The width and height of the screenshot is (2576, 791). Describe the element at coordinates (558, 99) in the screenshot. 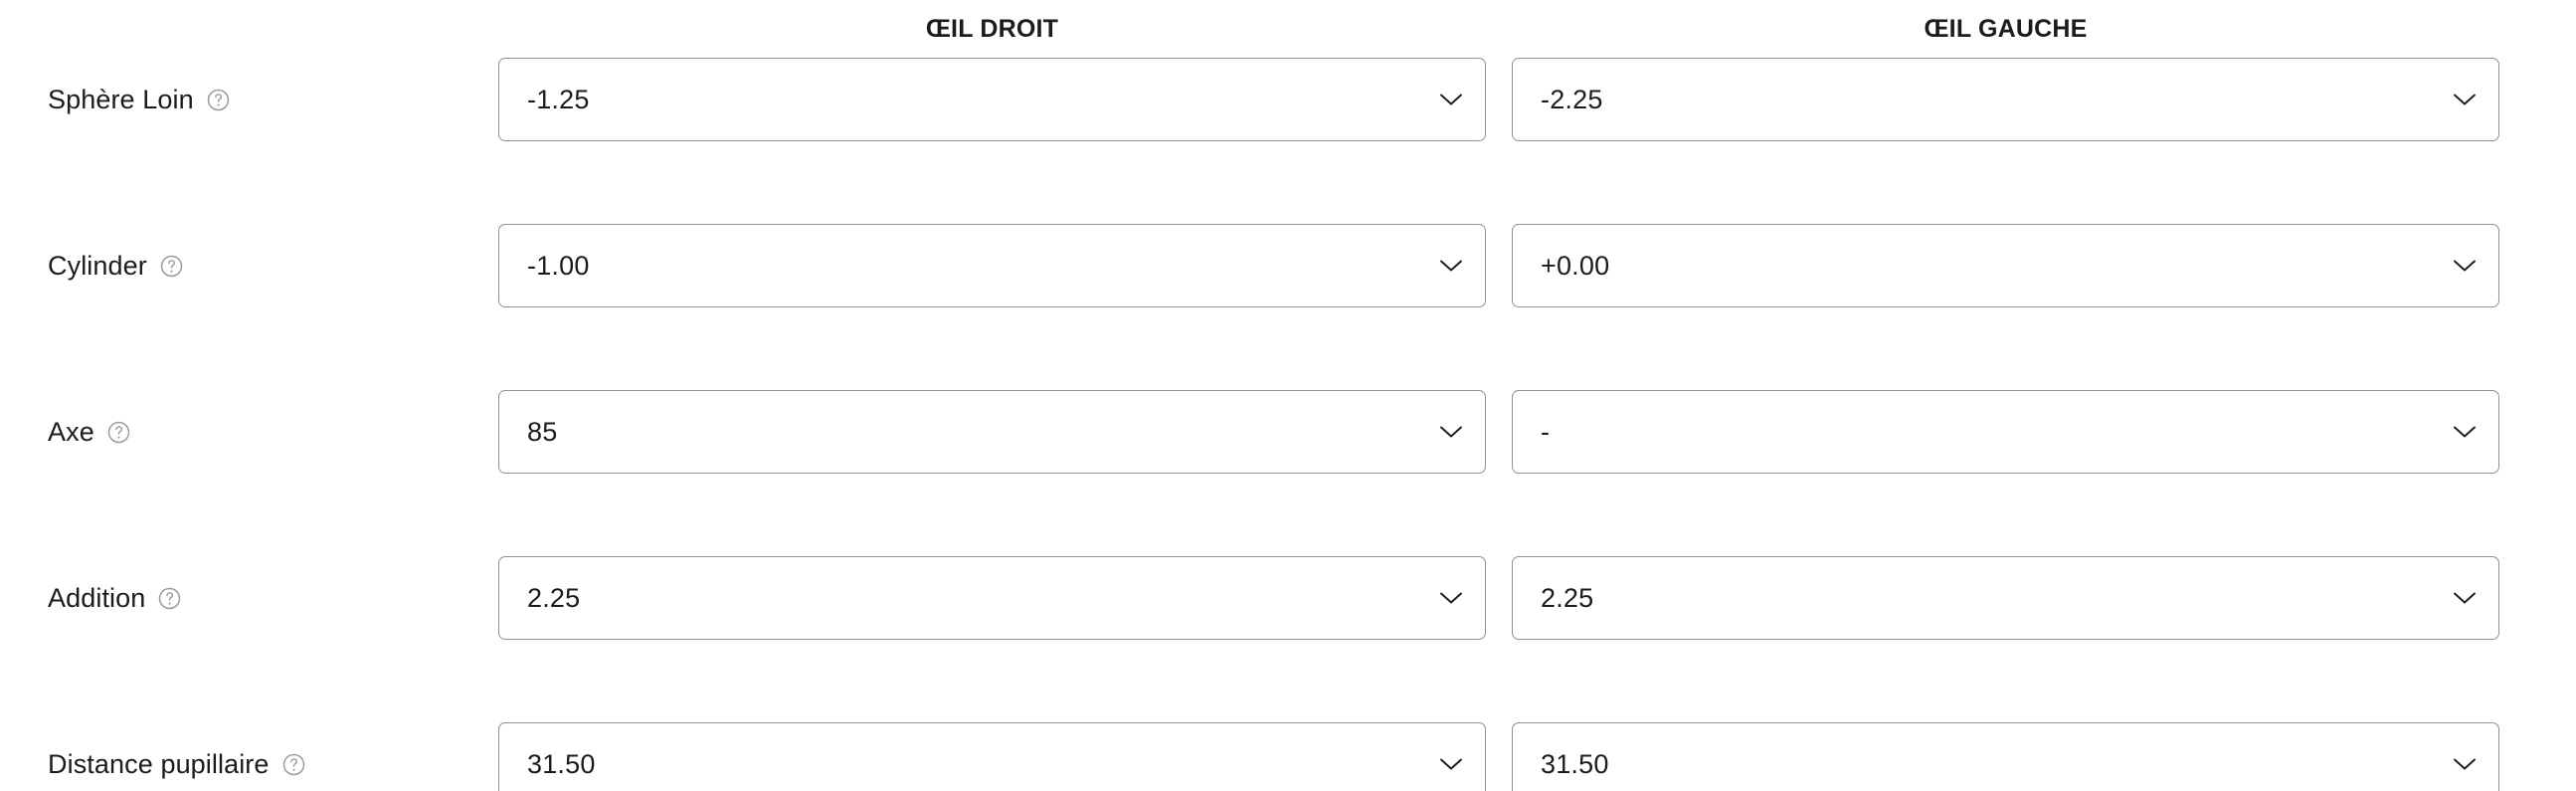

I see `select-value: -1.25` at that location.